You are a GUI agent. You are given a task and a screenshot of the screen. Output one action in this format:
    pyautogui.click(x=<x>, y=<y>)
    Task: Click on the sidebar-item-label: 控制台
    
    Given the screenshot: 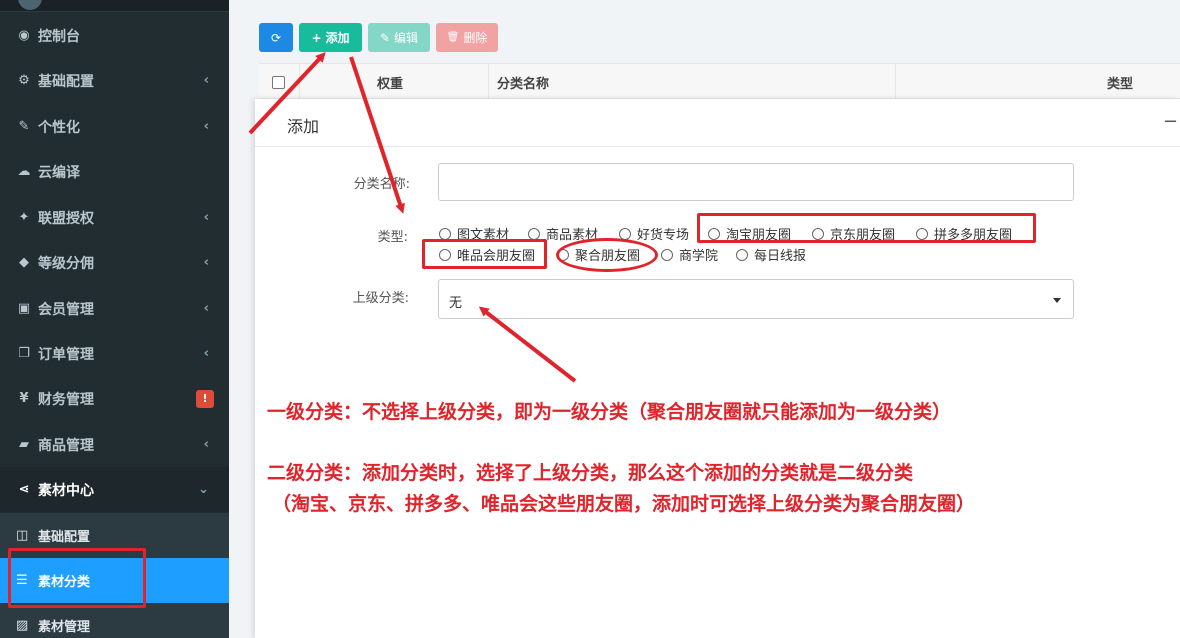 What is the action you would take?
    pyautogui.click(x=59, y=36)
    